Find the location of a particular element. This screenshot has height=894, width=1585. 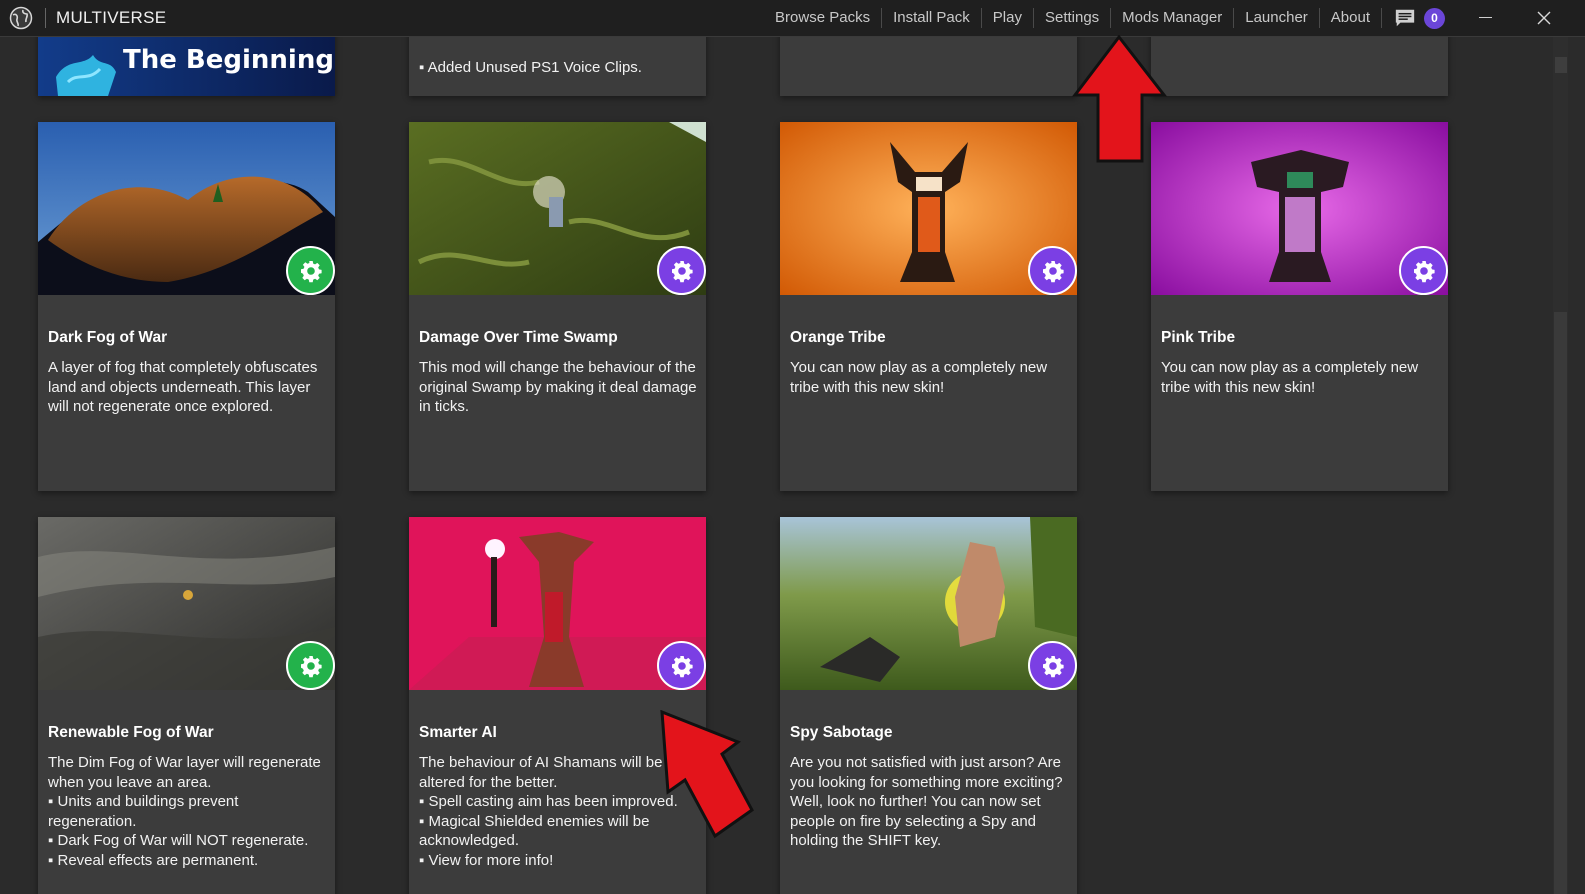

mod-title: Smarter AI is located at coordinates (458, 732).